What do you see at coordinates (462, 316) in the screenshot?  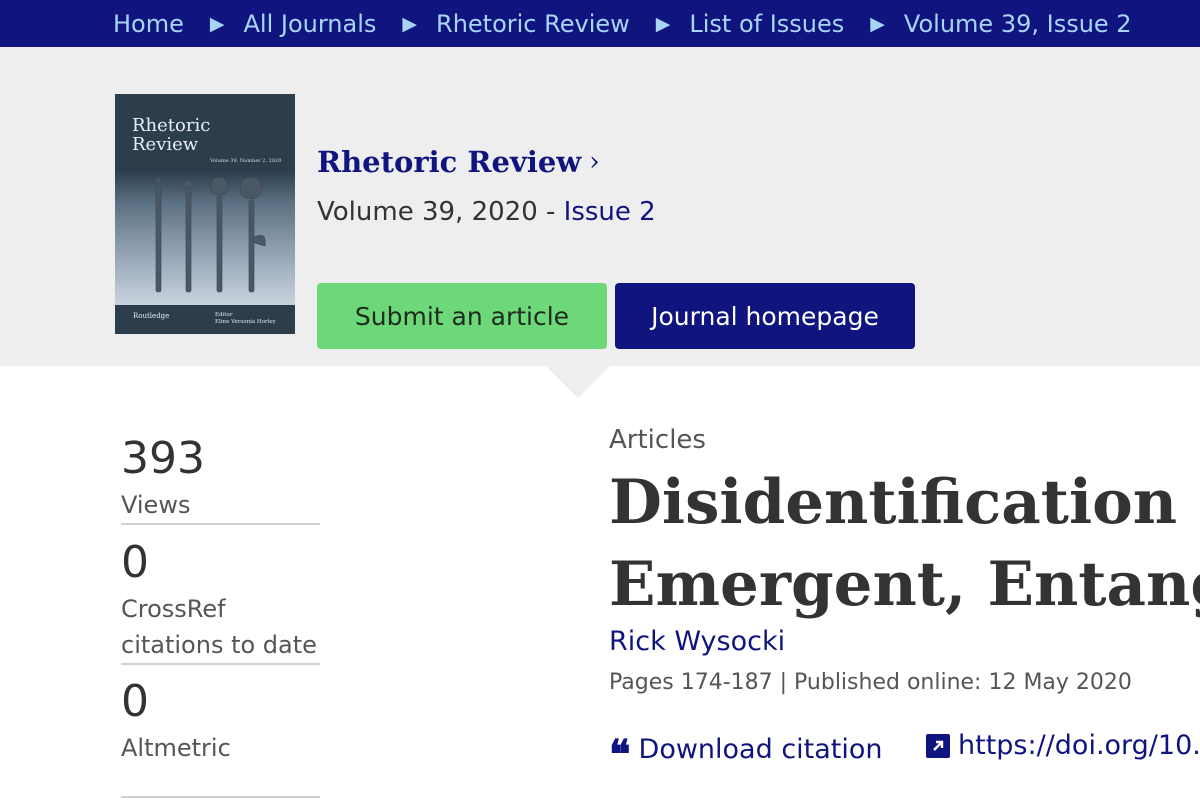 I see `submit-article-button: Submit an article` at bounding box center [462, 316].